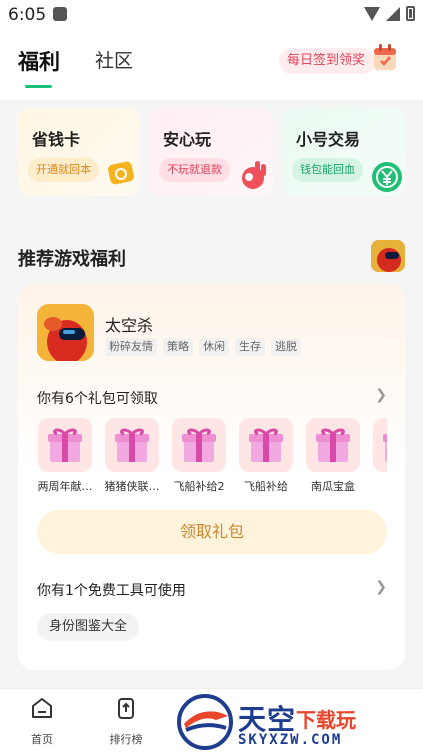 The width and height of the screenshot is (423, 752). What do you see at coordinates (393, 13) in the screenshot?
I see `cellular-signal-icon` at bounding box center [393, 13].